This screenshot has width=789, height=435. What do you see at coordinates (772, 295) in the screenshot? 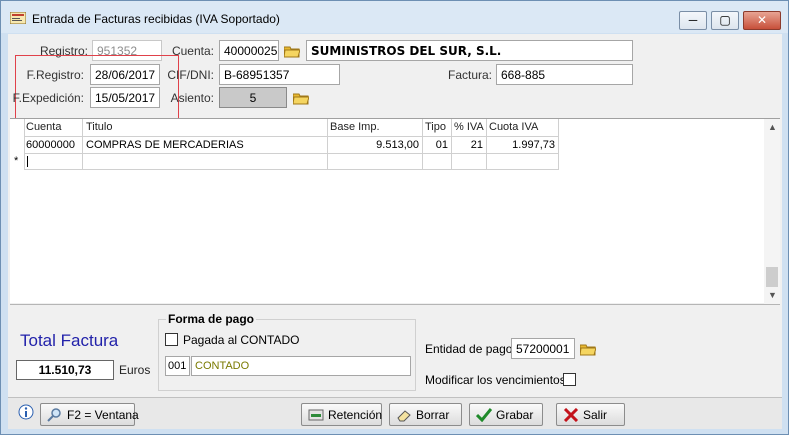
I see `scroll-down-icon: ▼` at bounding box center [772, 295].